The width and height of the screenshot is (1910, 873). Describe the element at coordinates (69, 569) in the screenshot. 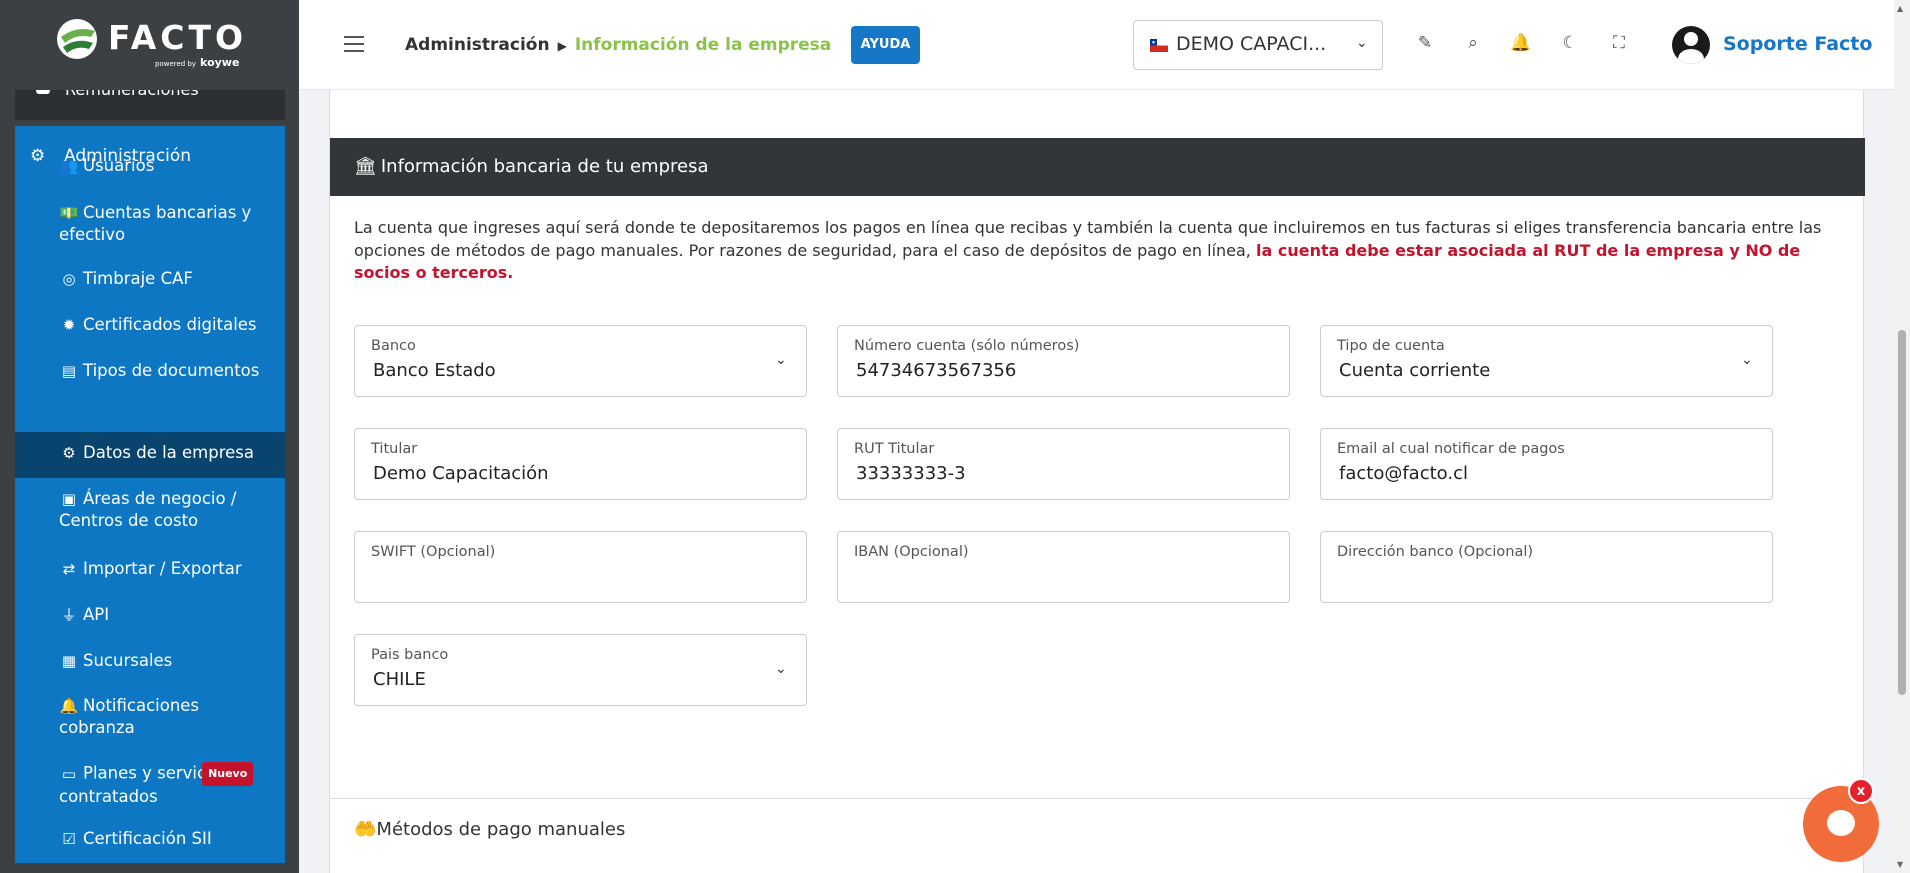

I see `exchange-icon: ⇄` at that location.